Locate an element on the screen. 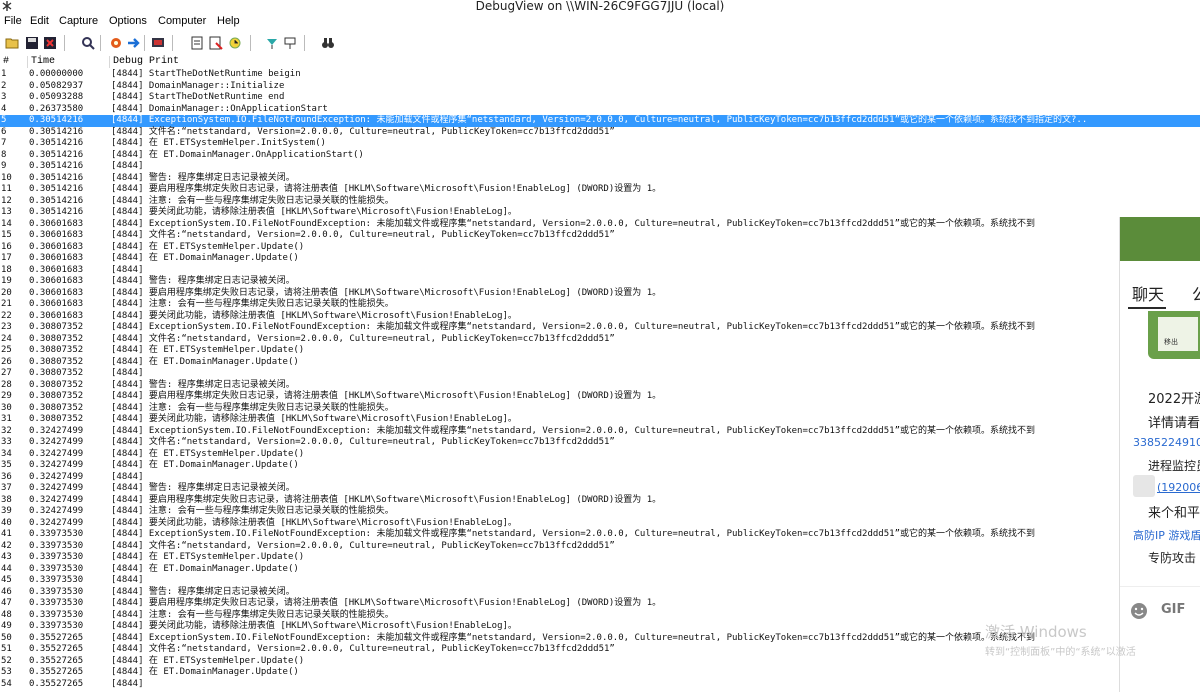 This screenshot has height=692, width=1200. menu-edit: Edit is located at coordinates (39, 21).